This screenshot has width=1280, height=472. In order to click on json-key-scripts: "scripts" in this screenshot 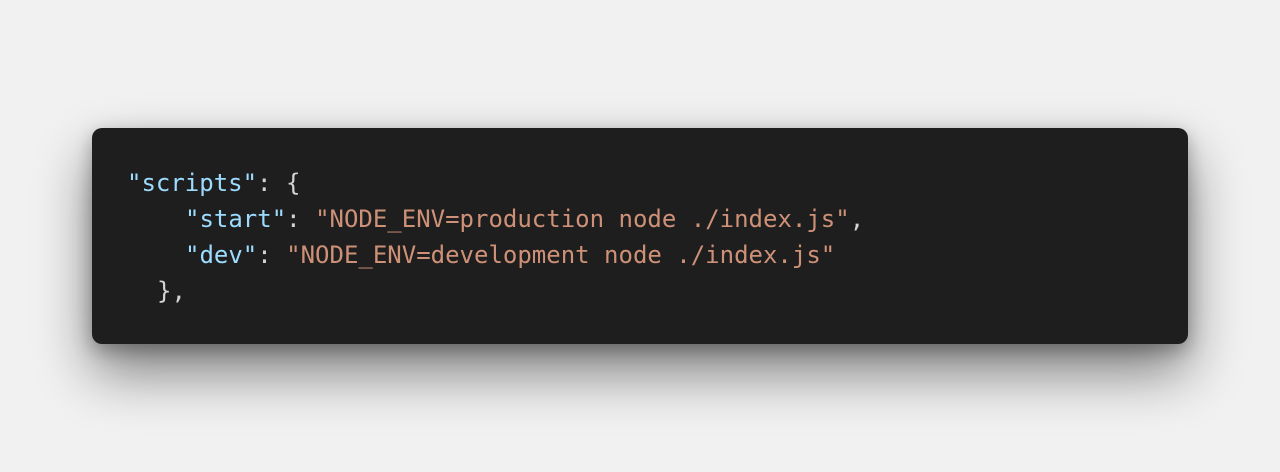, I will do `click(192, 183)`.